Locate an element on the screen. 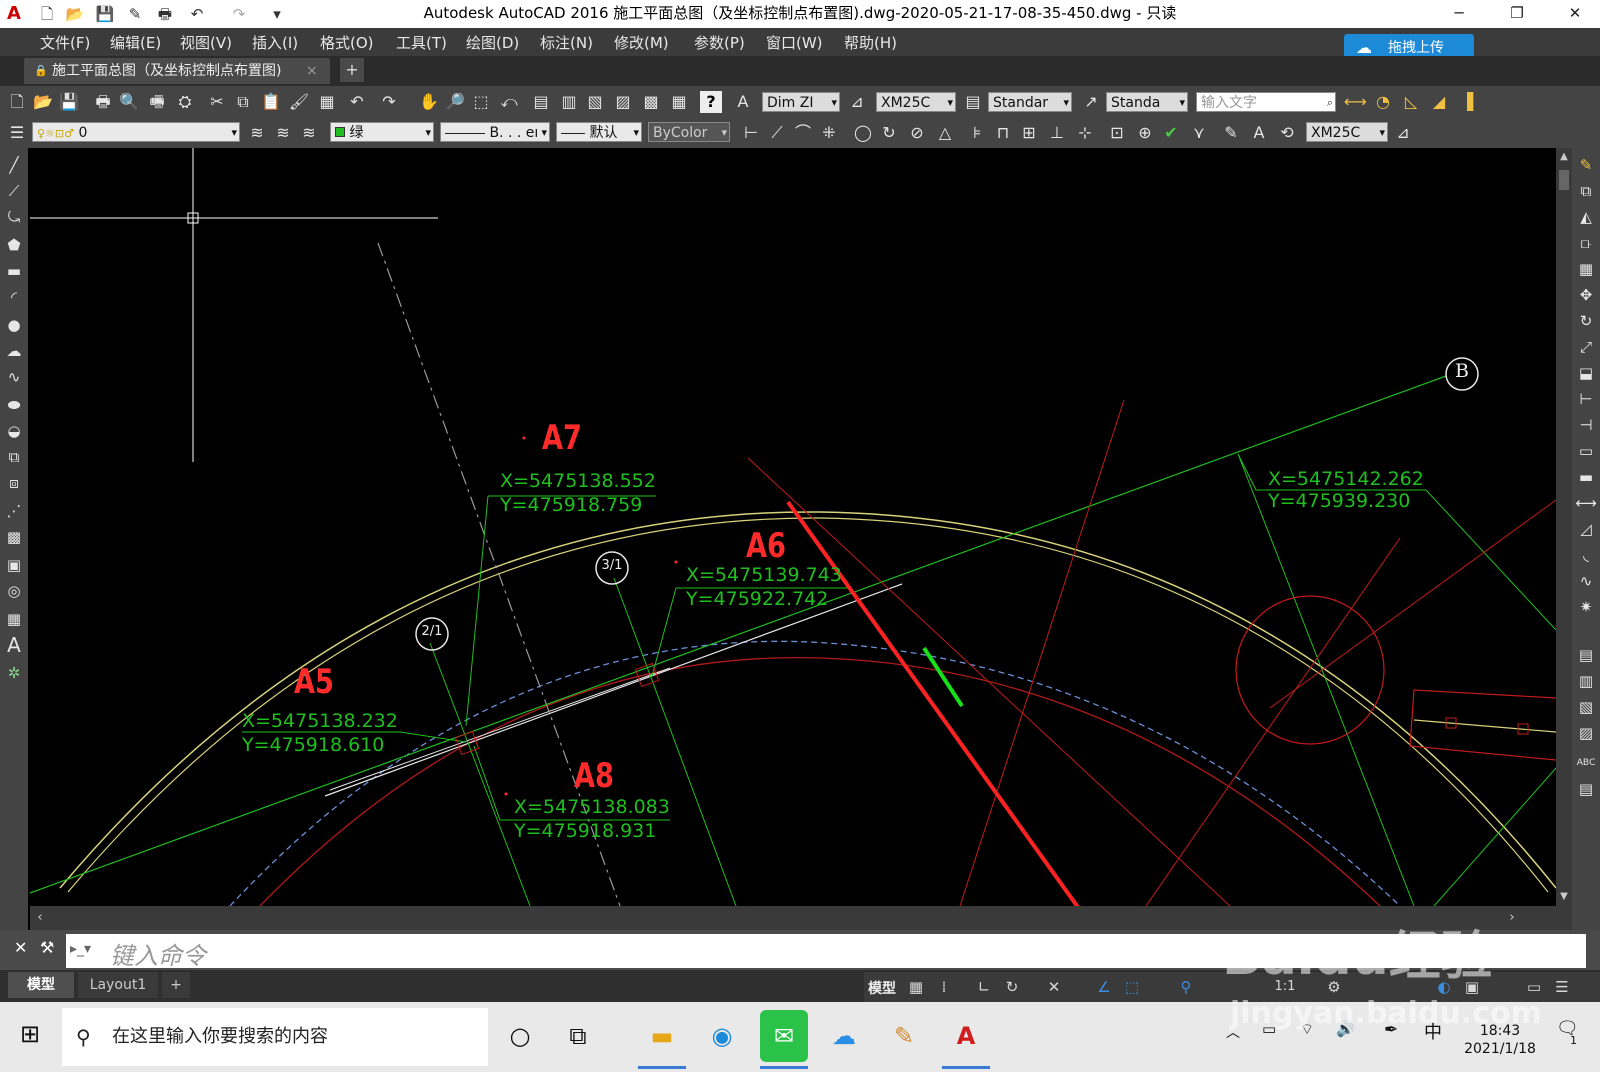 This screenshot has height=1072, width=1600. taskbar-search: ⚲ 在这里输入你要搜索的内容 is located at coordinates (275, 1037).